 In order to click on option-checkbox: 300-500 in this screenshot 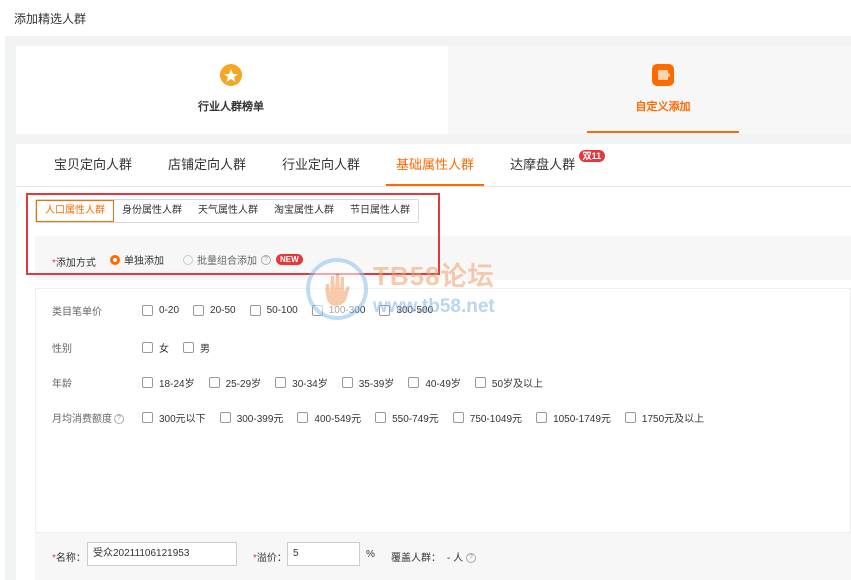, I will do `click(406, 310)`.